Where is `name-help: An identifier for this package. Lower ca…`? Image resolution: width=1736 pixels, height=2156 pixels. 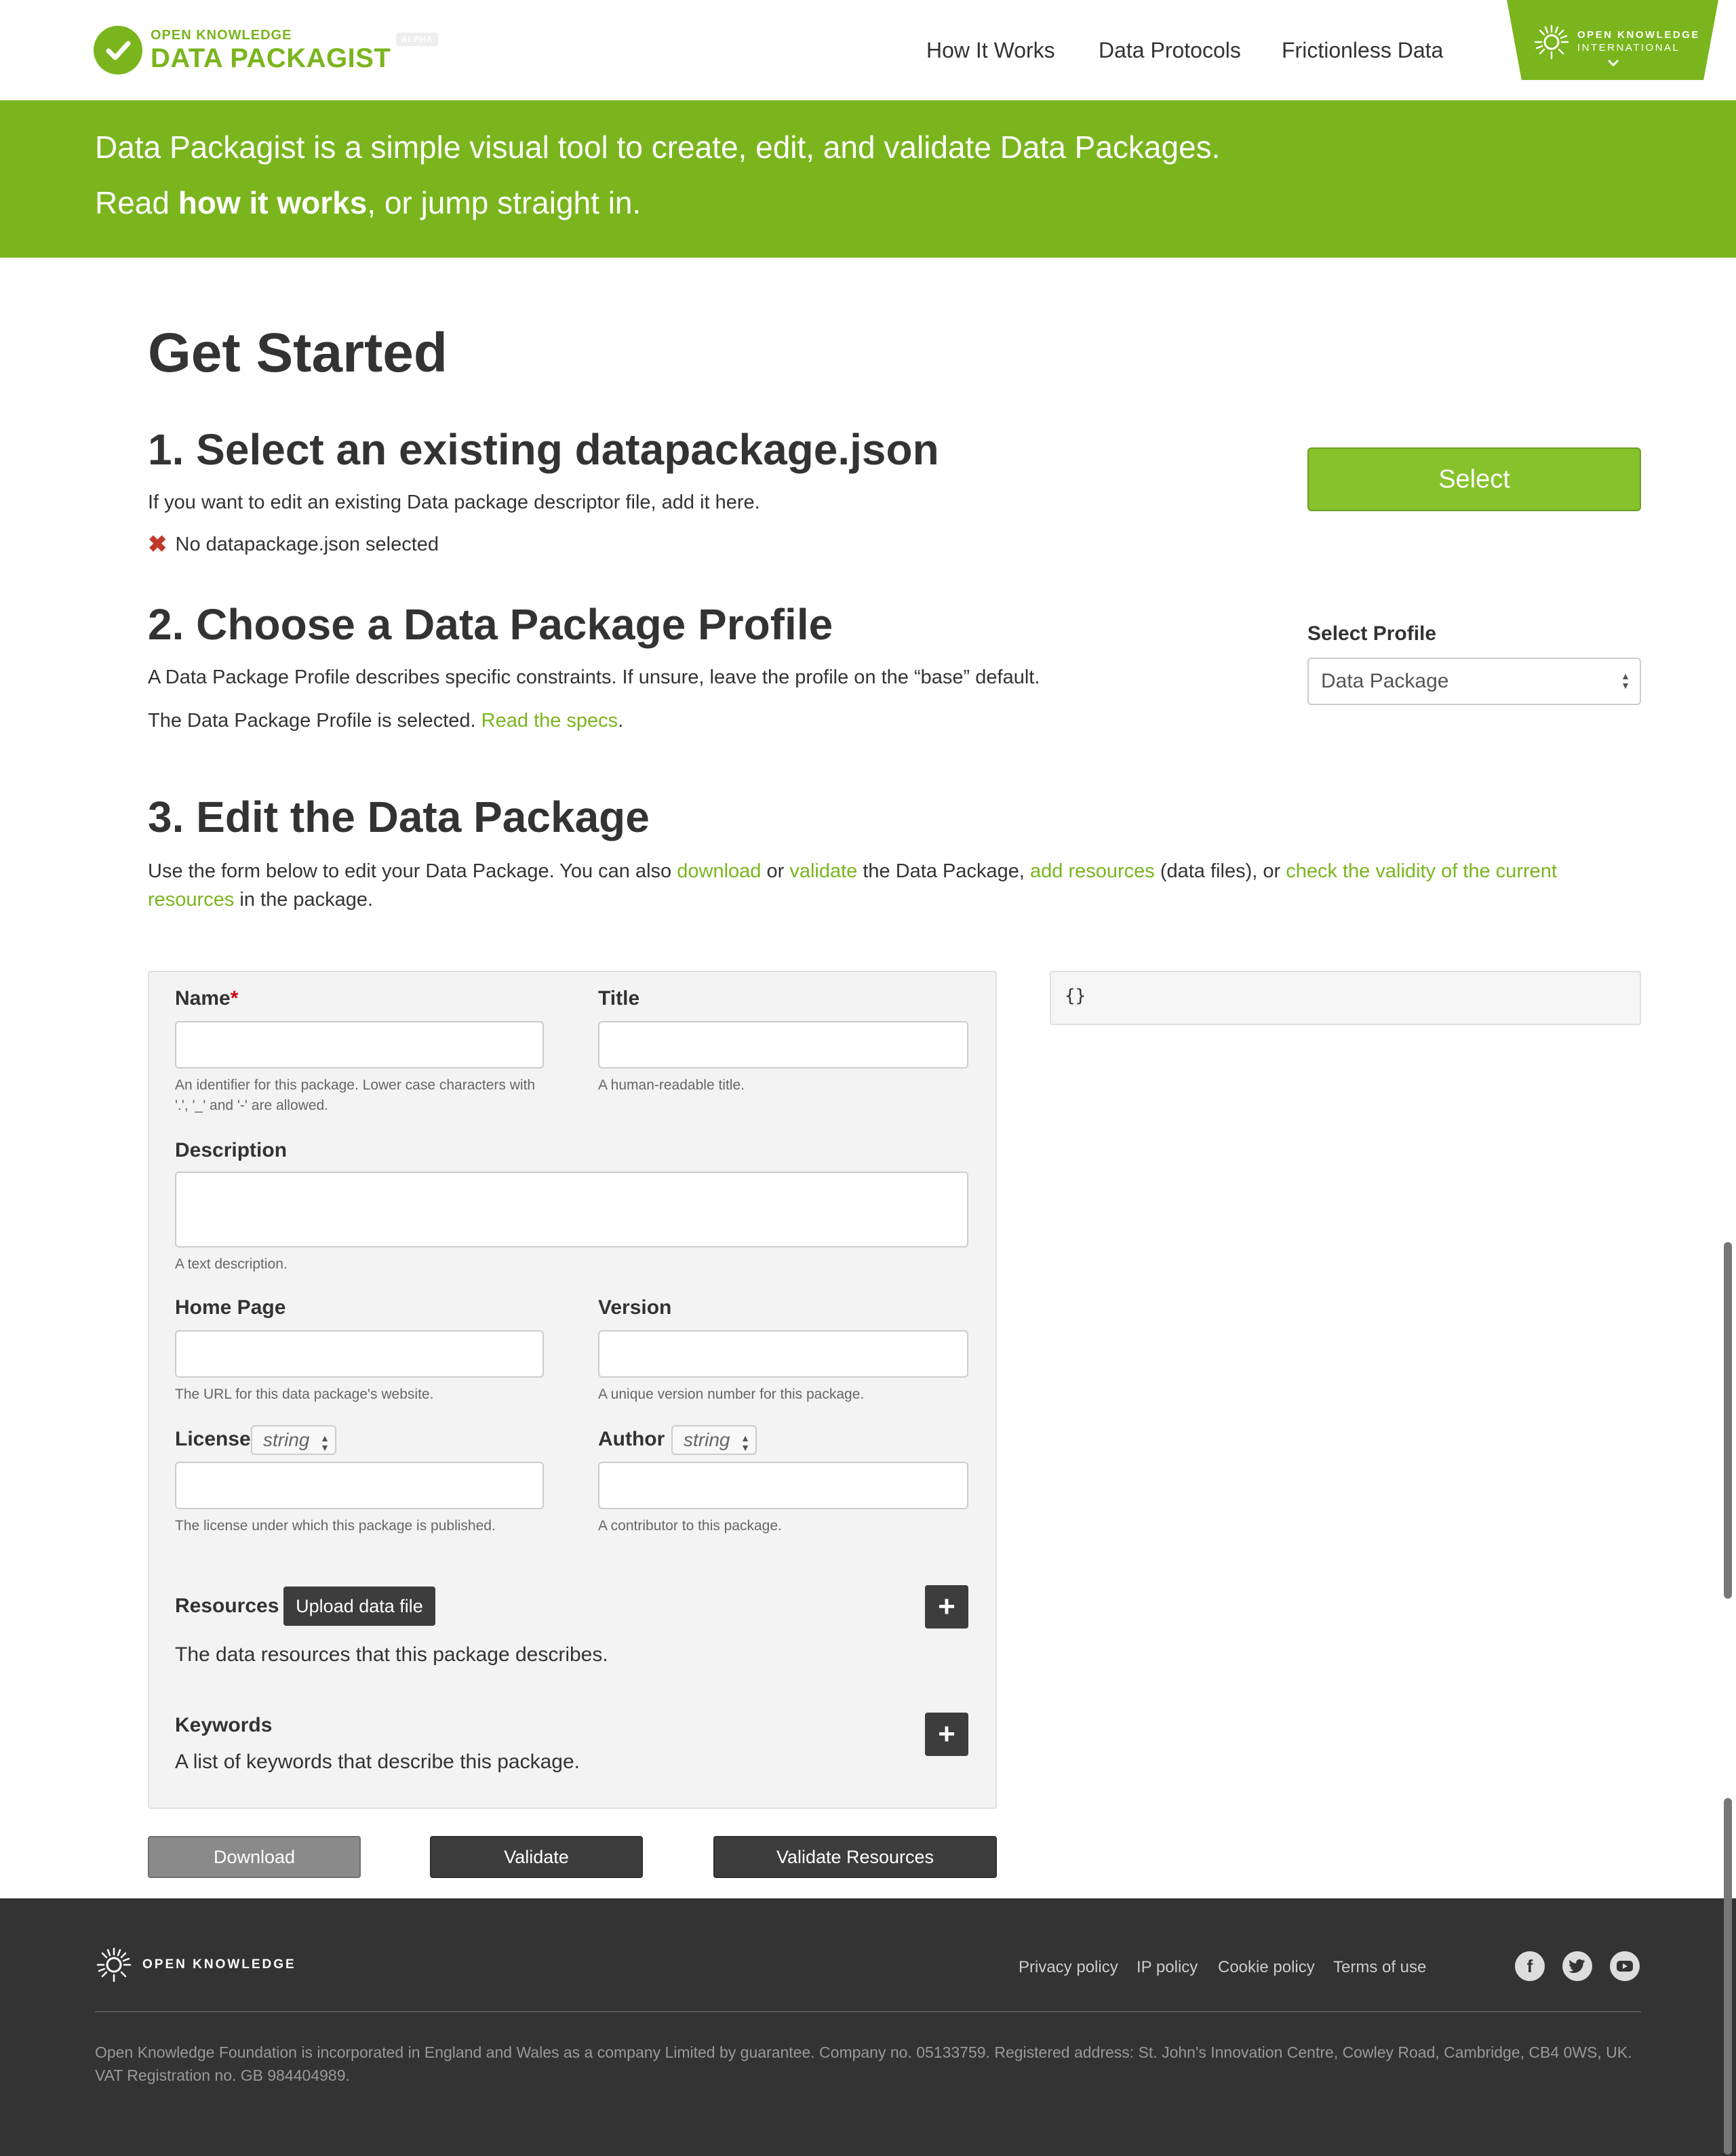
name-help: An identifier for this package. Lower ca… is located at coordinates (355, 1095).